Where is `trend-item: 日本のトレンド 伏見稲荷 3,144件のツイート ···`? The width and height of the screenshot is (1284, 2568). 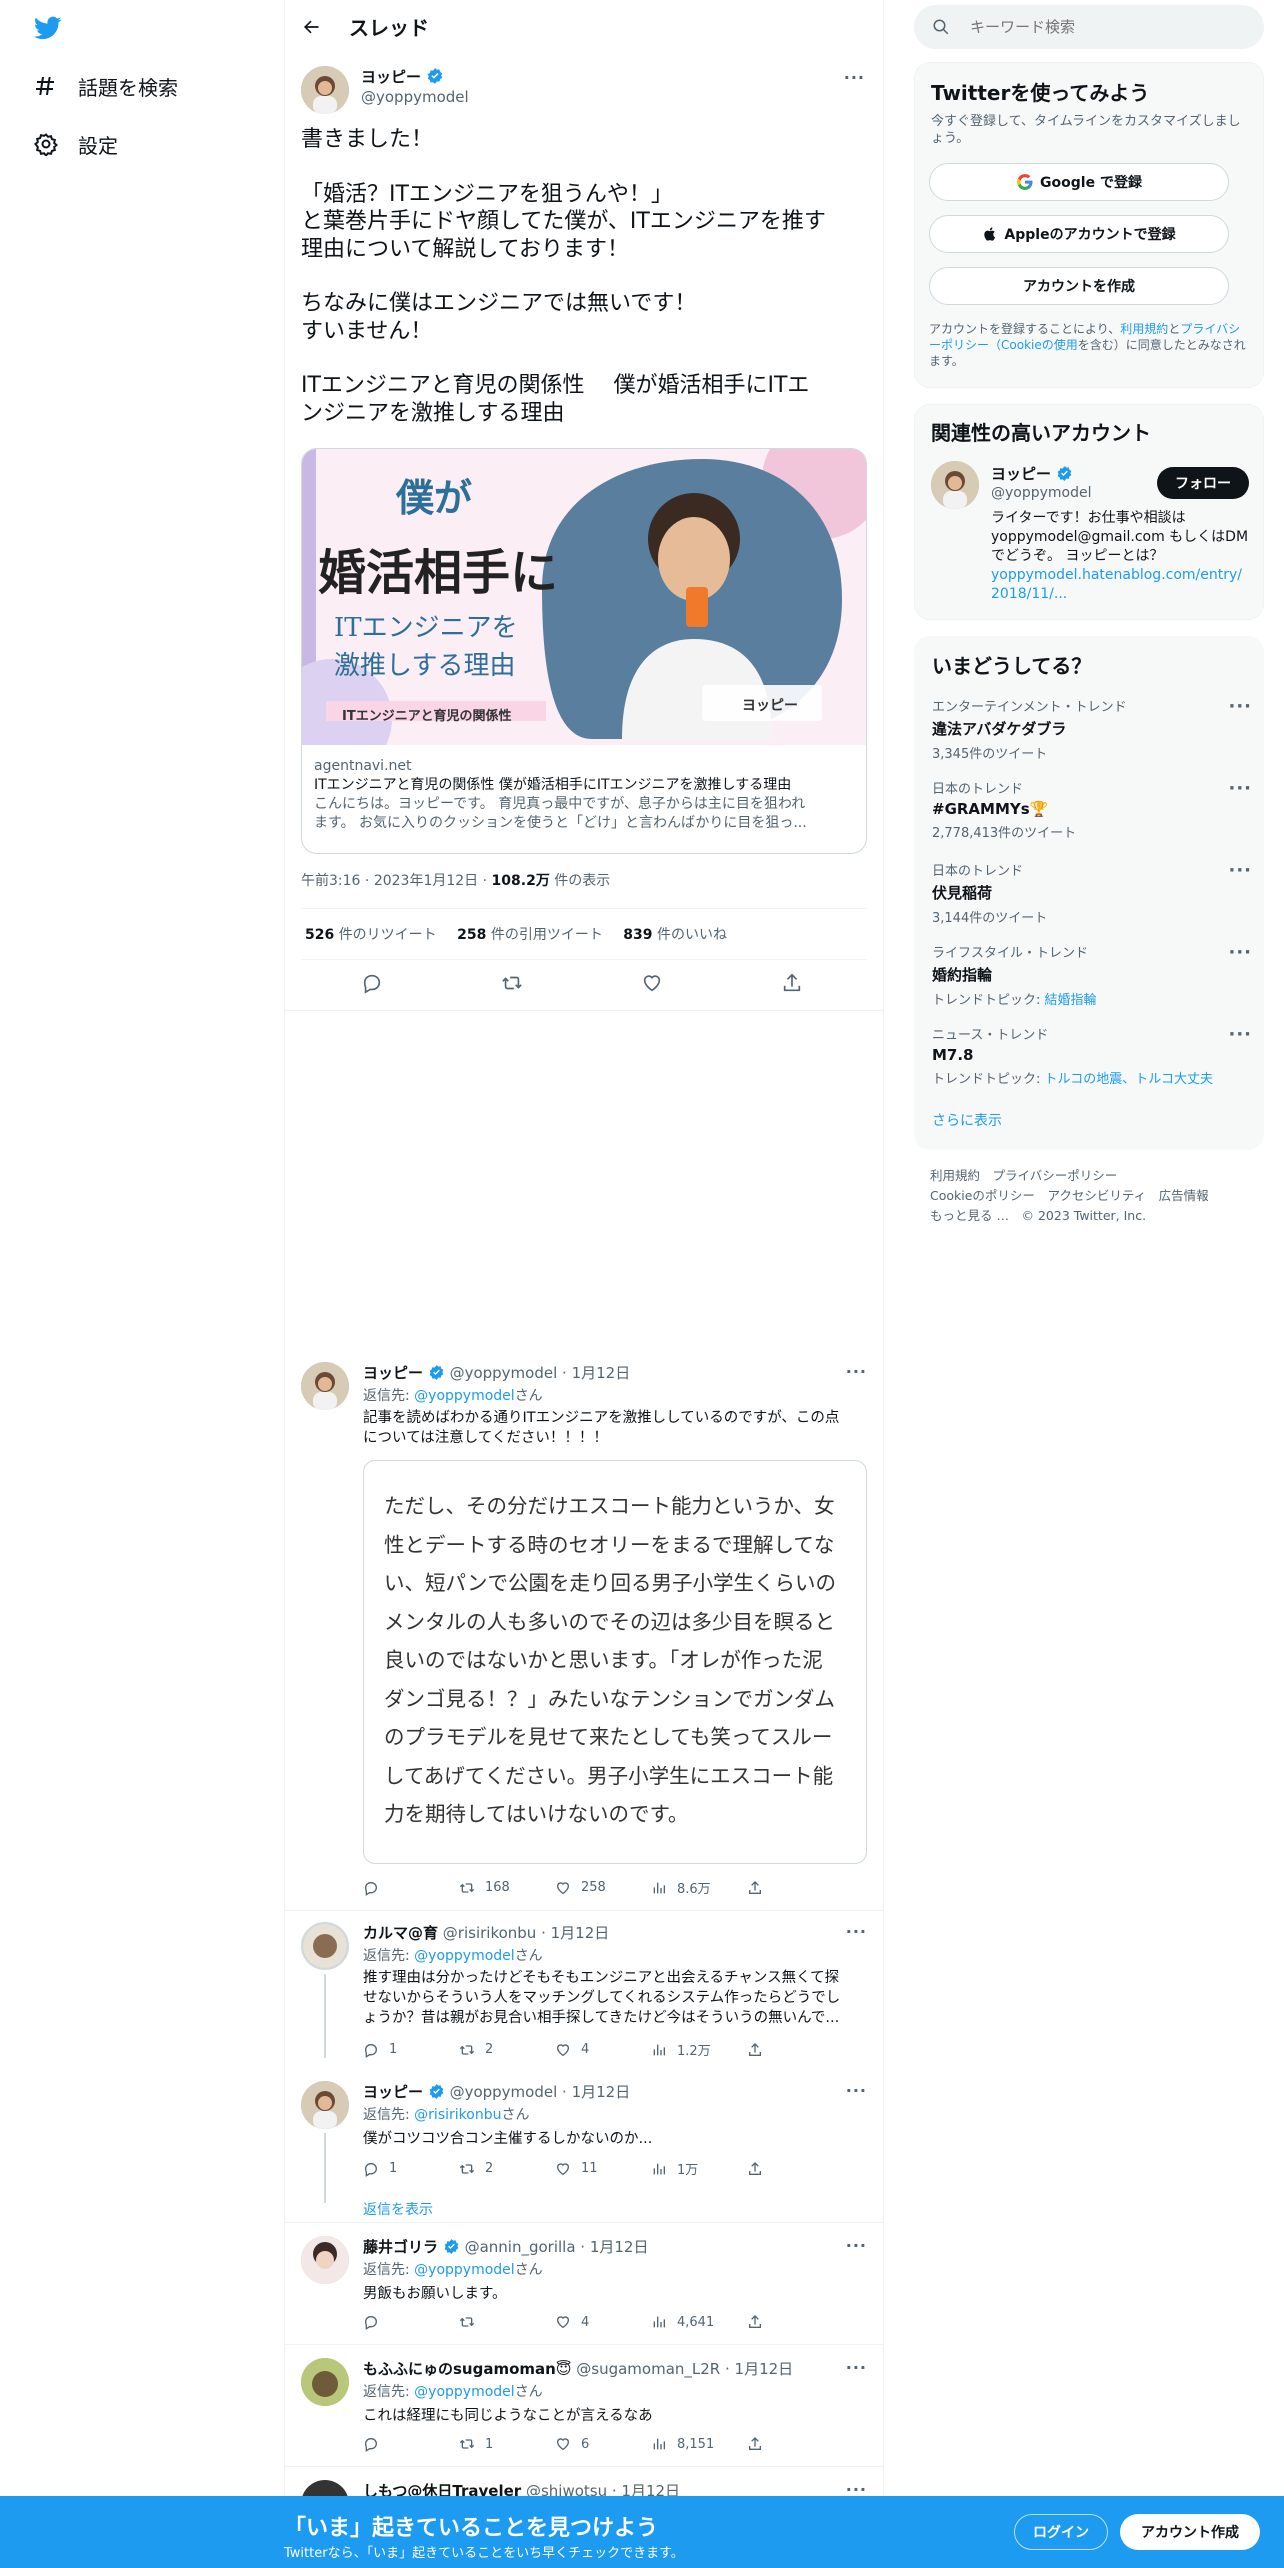 trend-item: 日本のトレンド 伏見稲荷 3,144件のツイート ··· is located at coordinates (1092, 893).